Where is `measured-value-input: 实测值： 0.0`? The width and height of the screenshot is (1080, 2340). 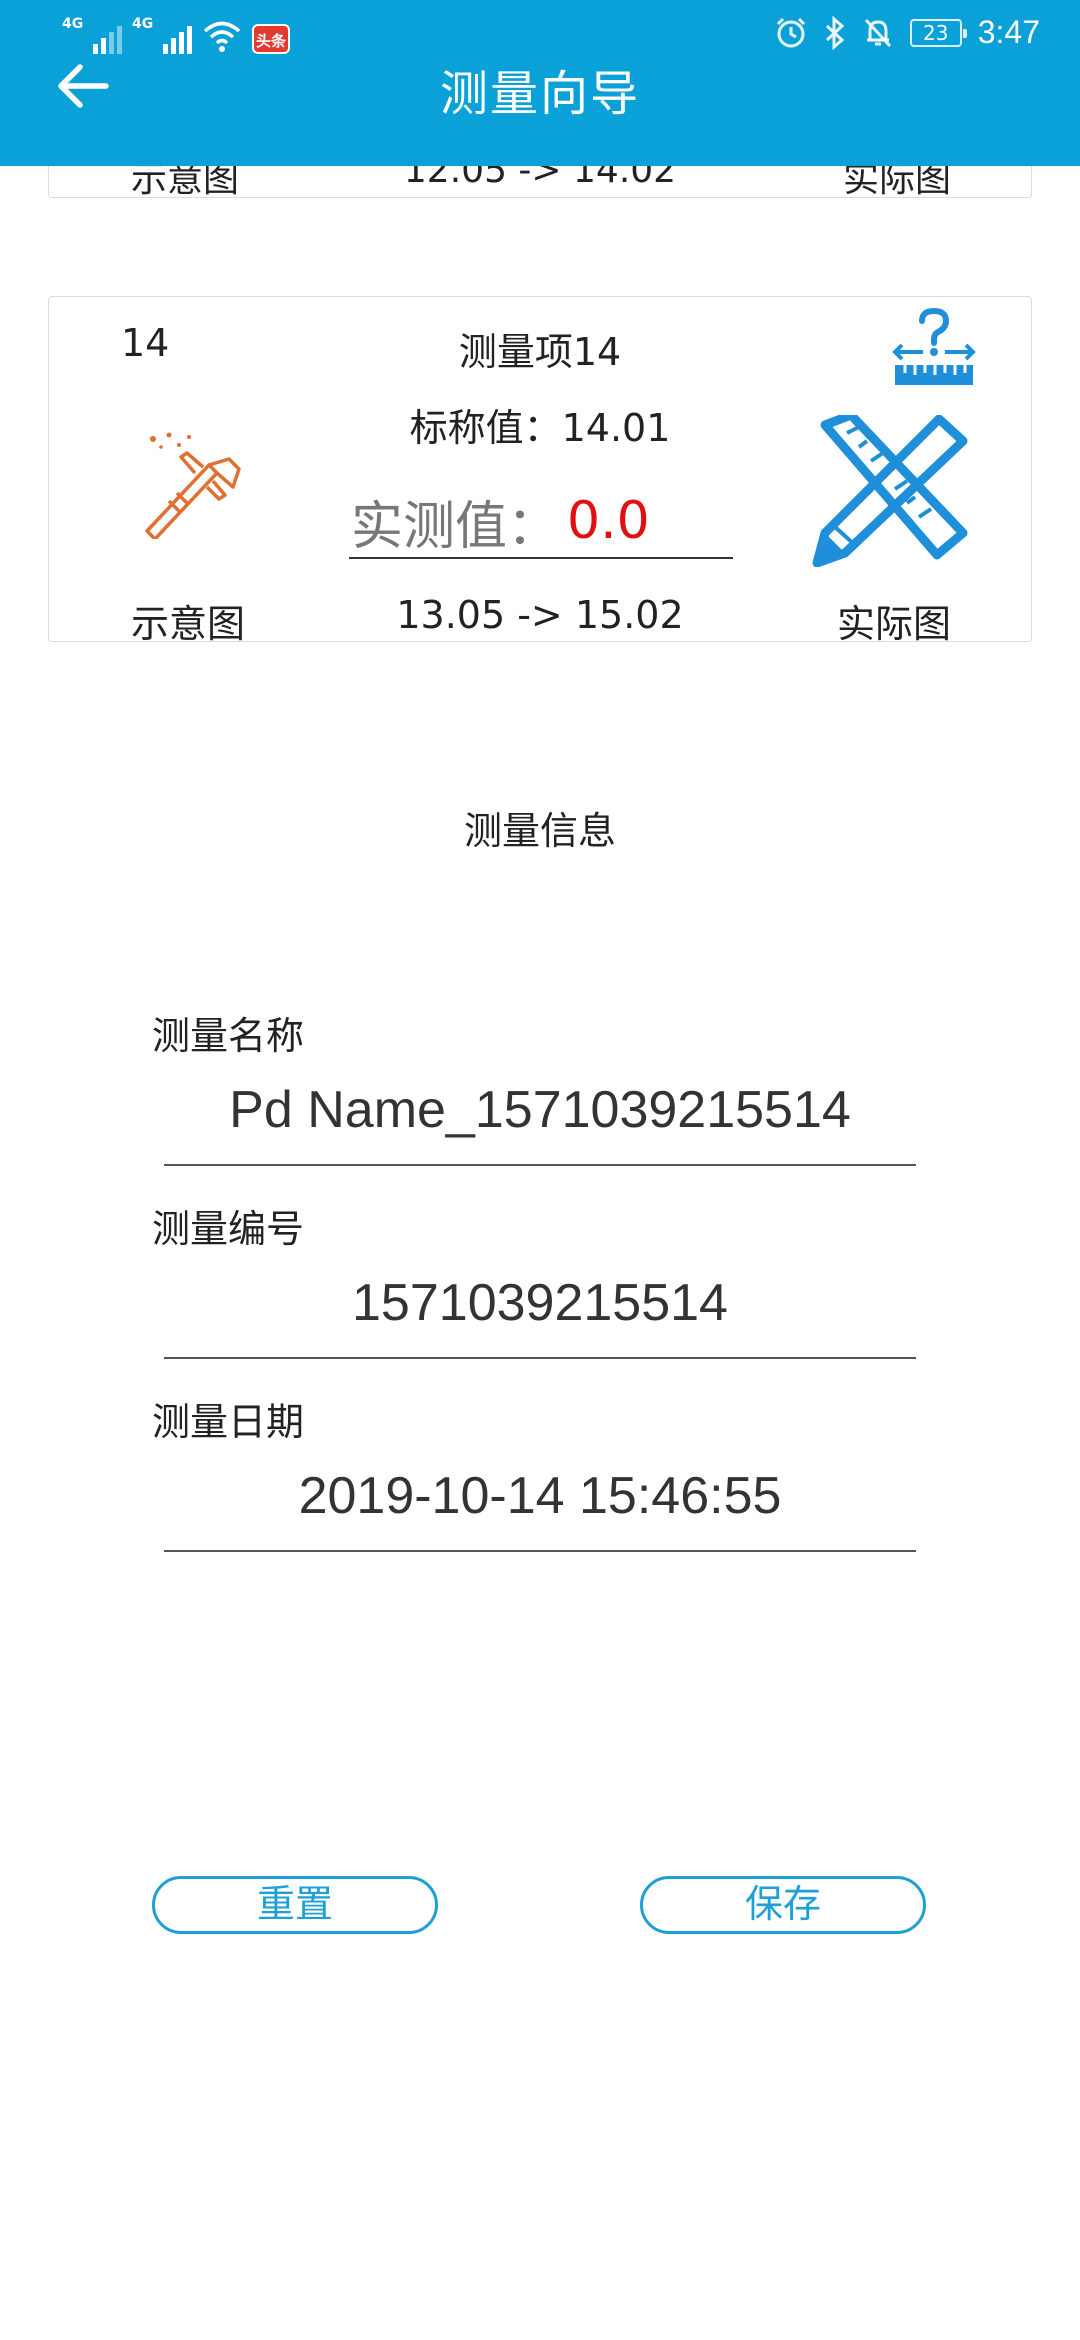
measured-value-input: 实测值： 0.0 is located at coordinates (541, 522).